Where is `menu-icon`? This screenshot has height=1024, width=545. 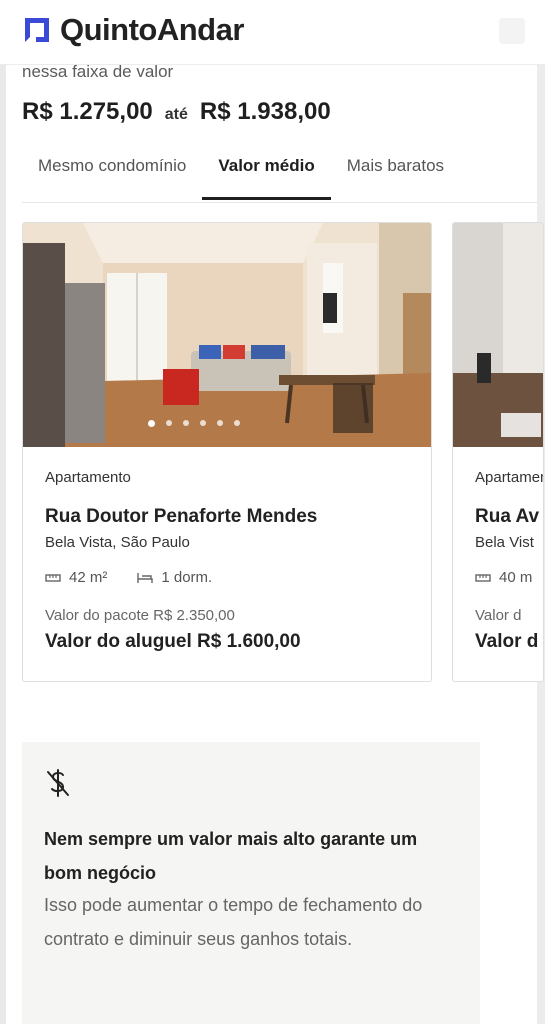
menu-icon is located at coordinates (512, 31).